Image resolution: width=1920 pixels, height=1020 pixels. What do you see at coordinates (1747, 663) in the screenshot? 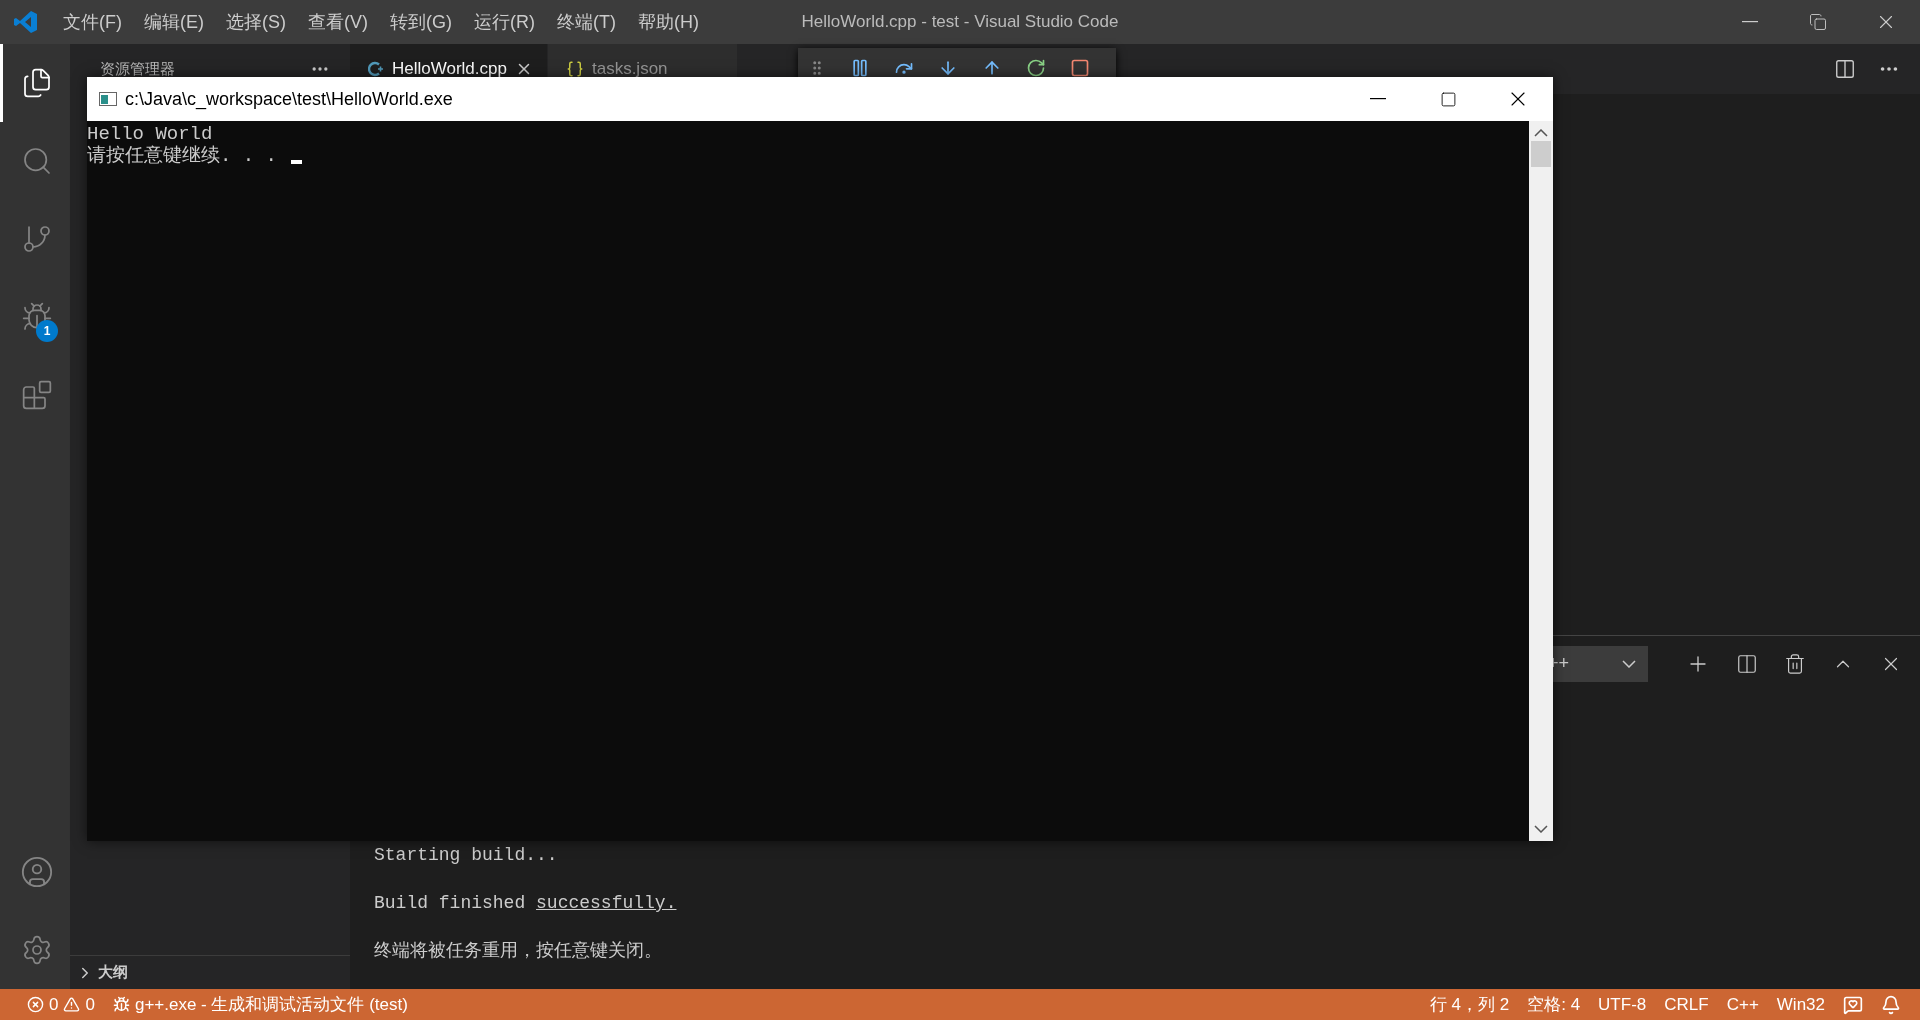
I see `split-terminal-icon` at bounding box center [1747, 663].